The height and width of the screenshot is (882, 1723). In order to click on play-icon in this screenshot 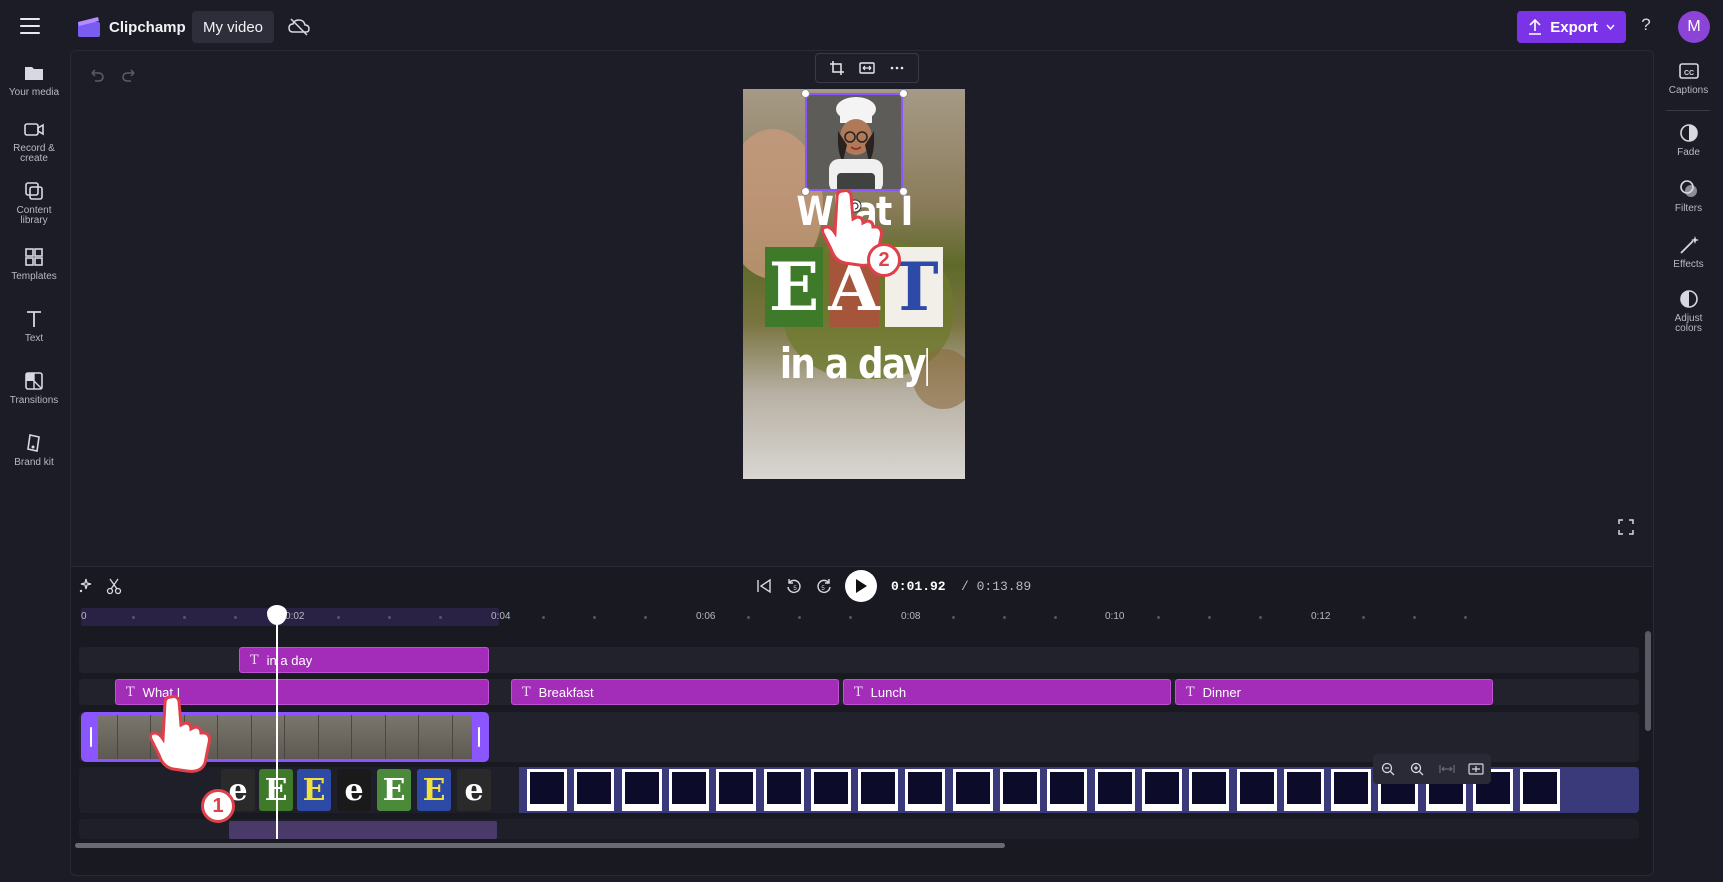, I will do `click(861, 586)`.